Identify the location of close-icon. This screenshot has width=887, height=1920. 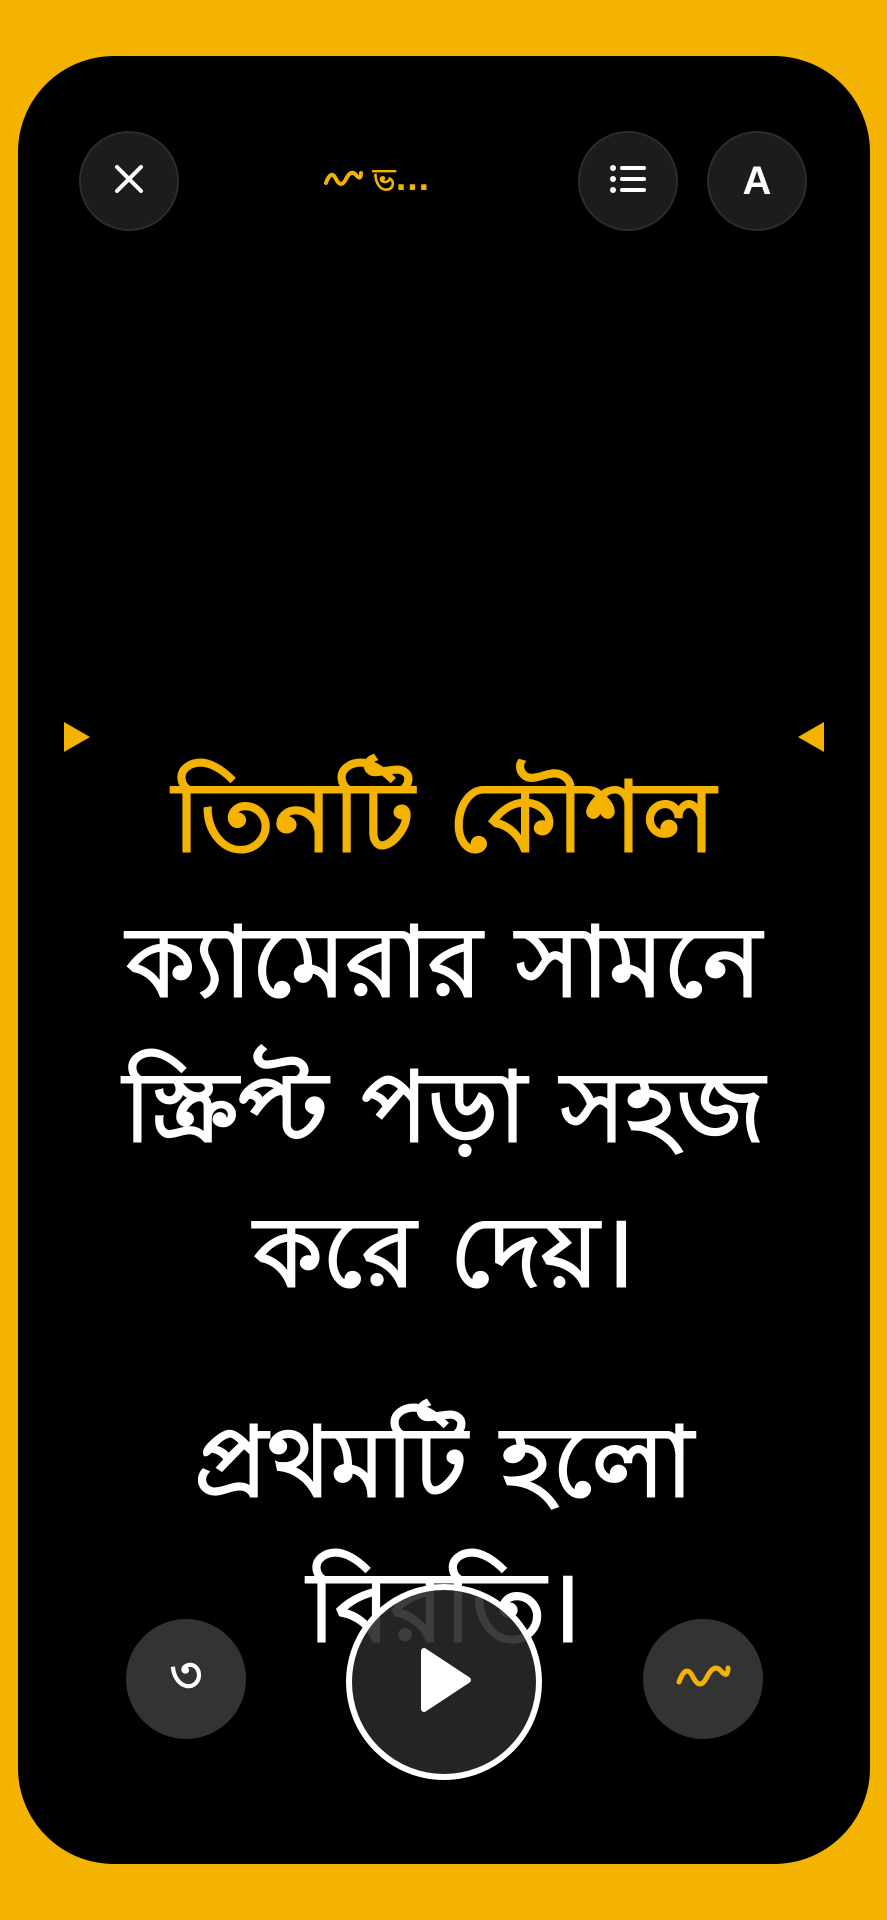
(129, 181).